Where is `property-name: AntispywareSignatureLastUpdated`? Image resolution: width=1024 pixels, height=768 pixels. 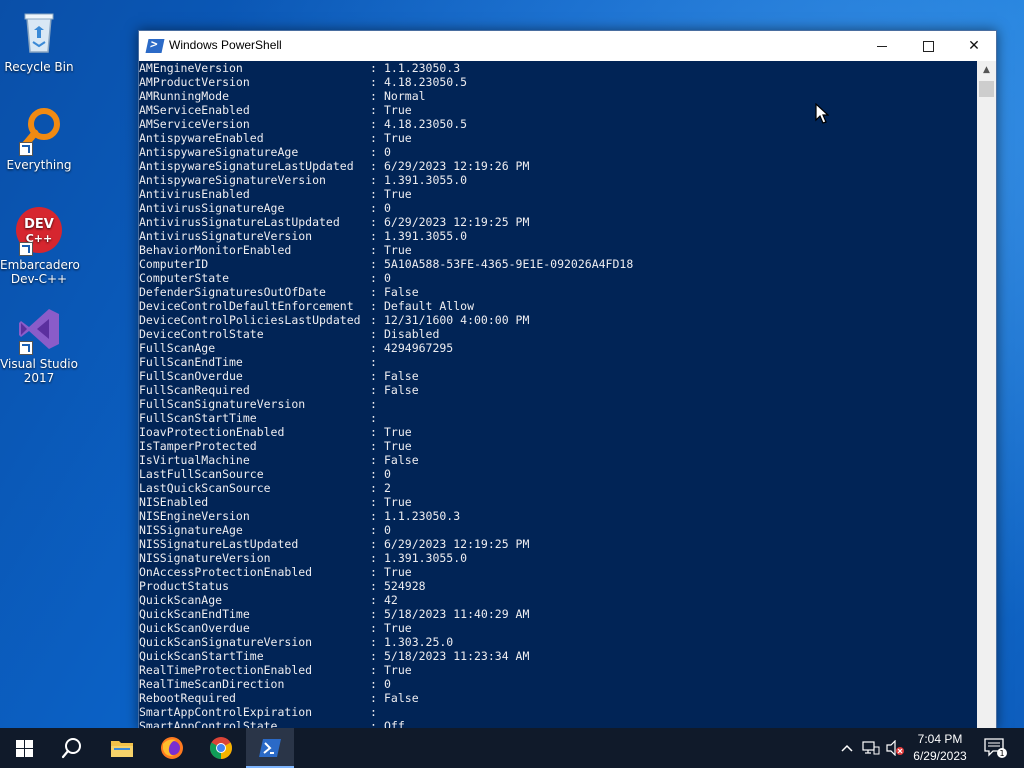
property-name: AntispywareSignatureLastUpdated is located at coordinates (246, 166).